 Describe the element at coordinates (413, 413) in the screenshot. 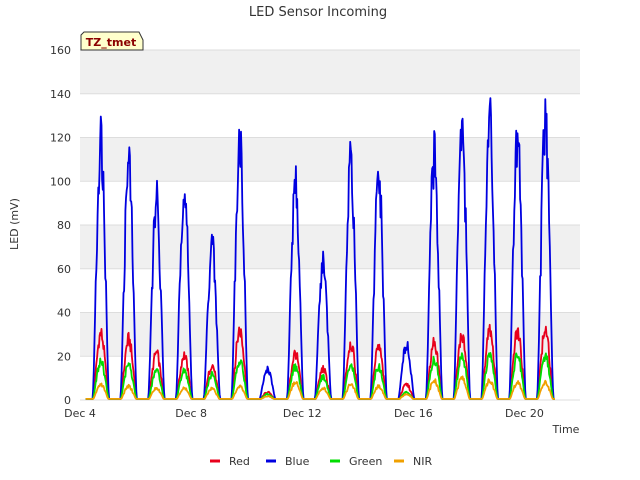

I see `x-tick-label: Dec 16` at that location.